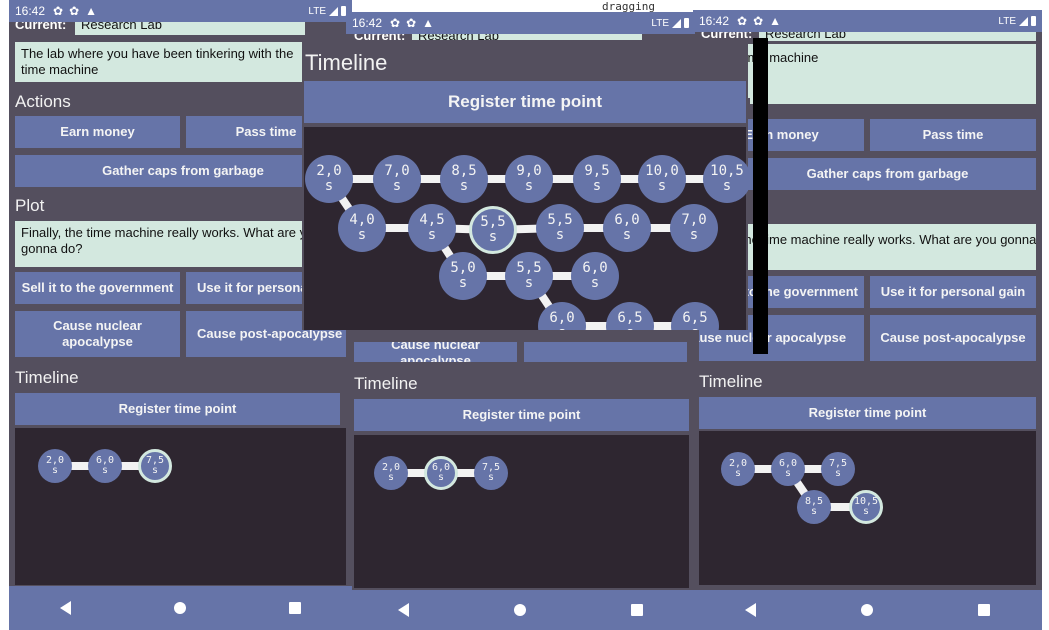  I want to click on battery-icon, so click(1033, 21).